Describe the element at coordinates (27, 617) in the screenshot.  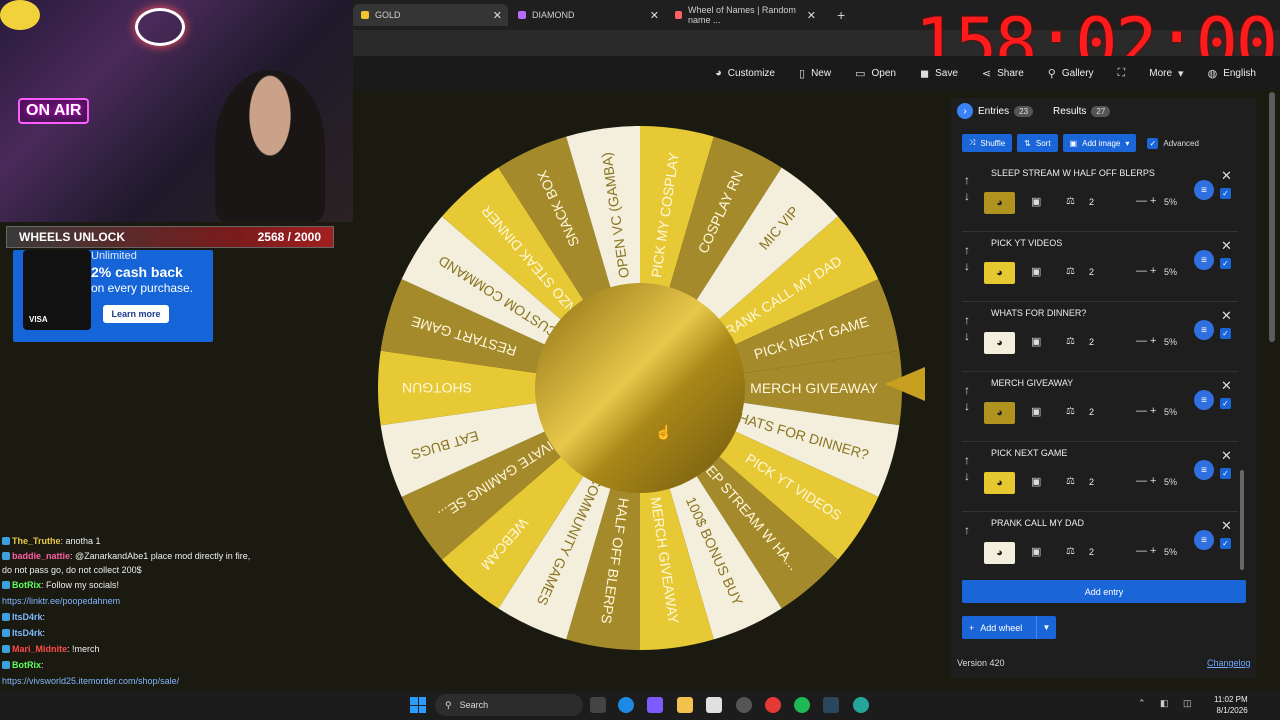
I see `chat-username: ItsD4rk` at that location.